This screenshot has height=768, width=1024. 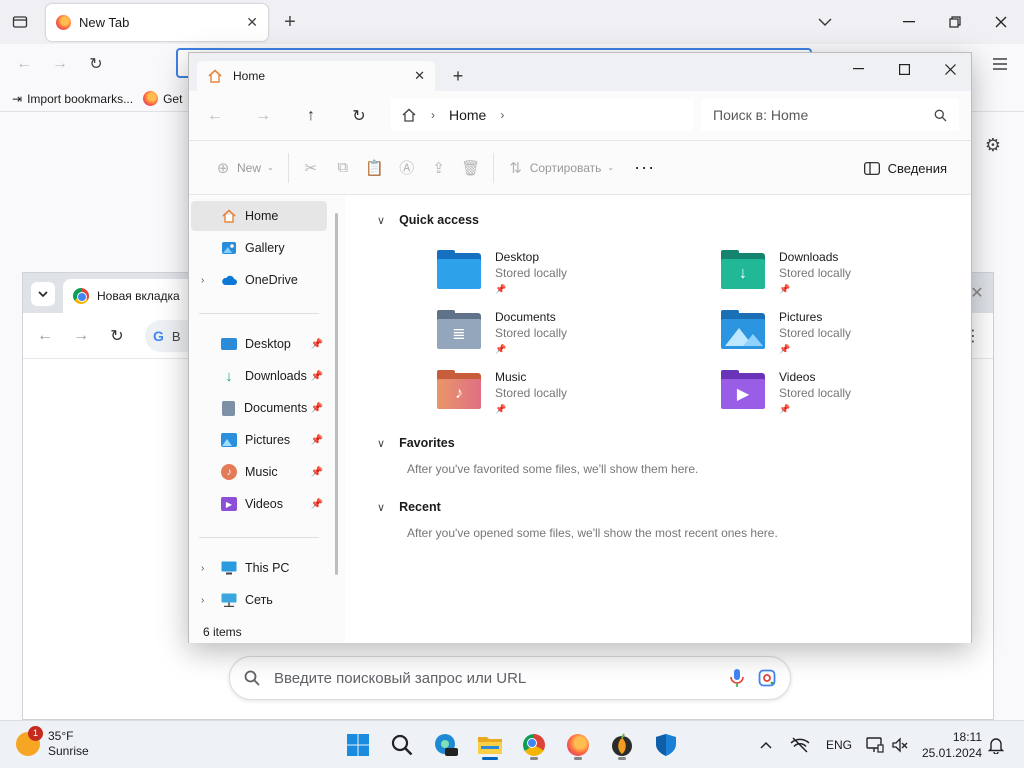 I want to click on taskbar-windows-security, so click(x=666, y=745).